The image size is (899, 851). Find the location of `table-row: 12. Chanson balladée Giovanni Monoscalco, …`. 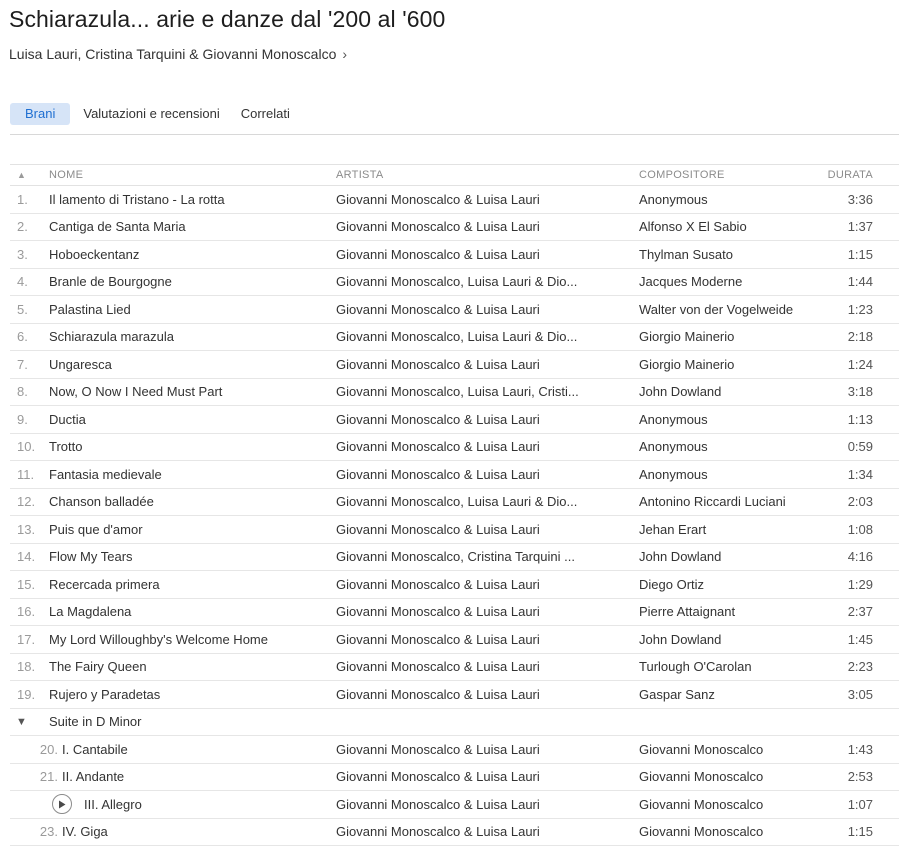

table-row: 12. Chanson balladée Giovanni Monoscalco, … is located at coordinates (454, 502).